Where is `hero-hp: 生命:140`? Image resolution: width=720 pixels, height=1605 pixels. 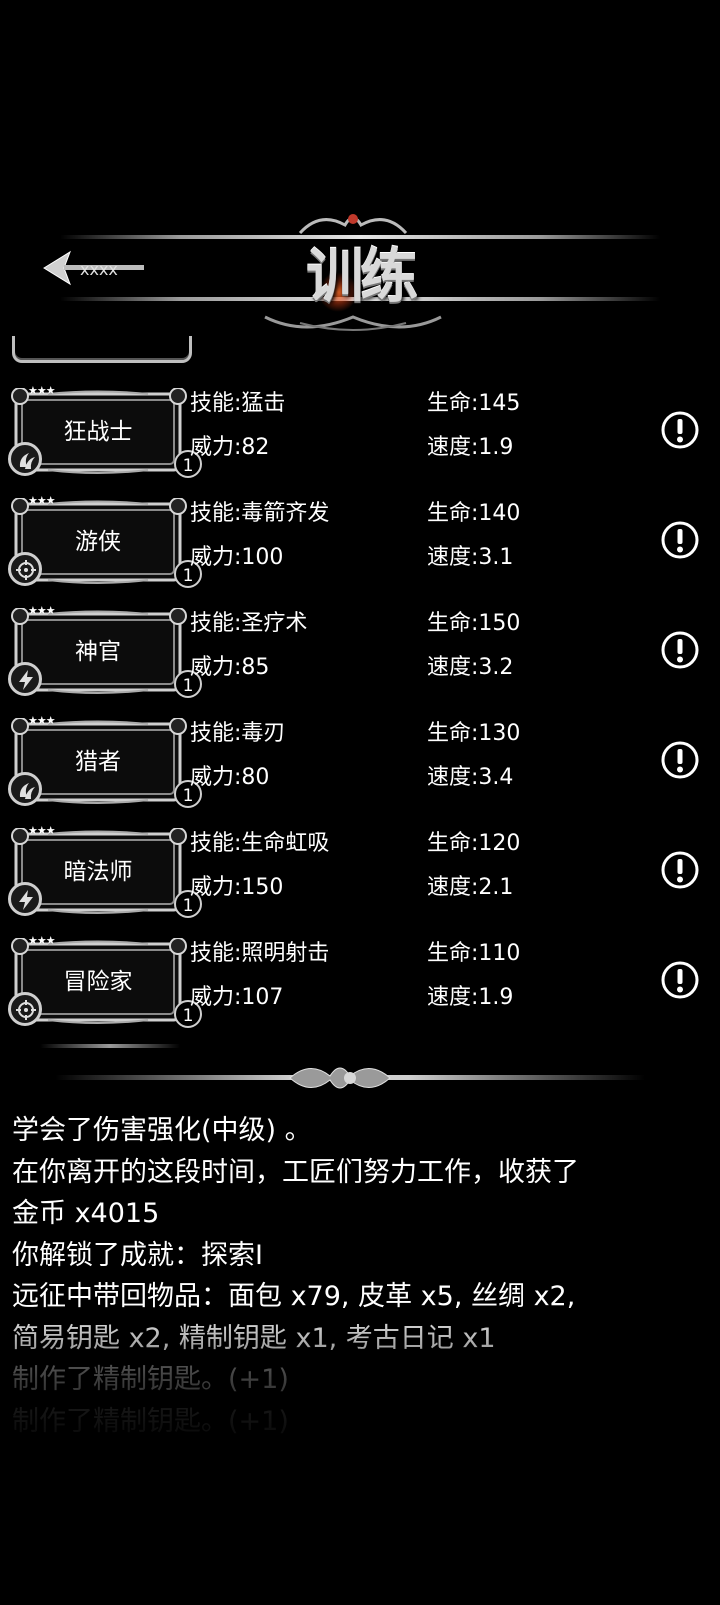 hero-hp: 生命:140 is located at coordinates (474, 513).